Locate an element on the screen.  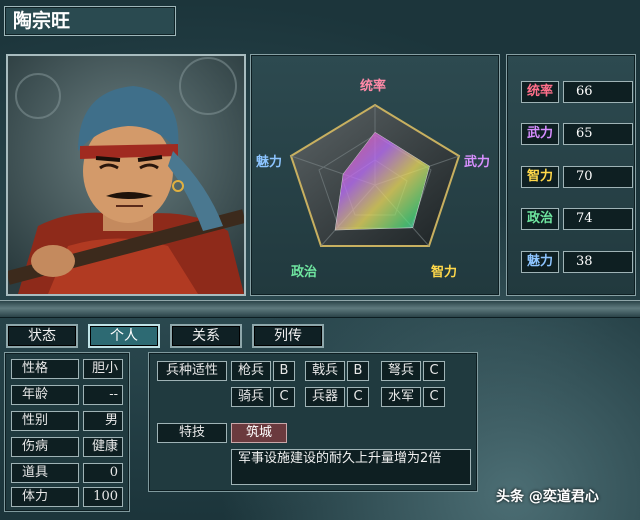
troop-name: 骑兵 is located at coordinates (251, 397).